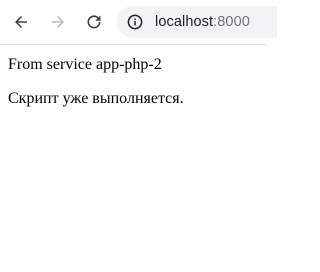 This screenshot has height=272, width=320. Describe the element at coordinates (231, 22) in the screenshot. I see `url-port: :8000` at that location.